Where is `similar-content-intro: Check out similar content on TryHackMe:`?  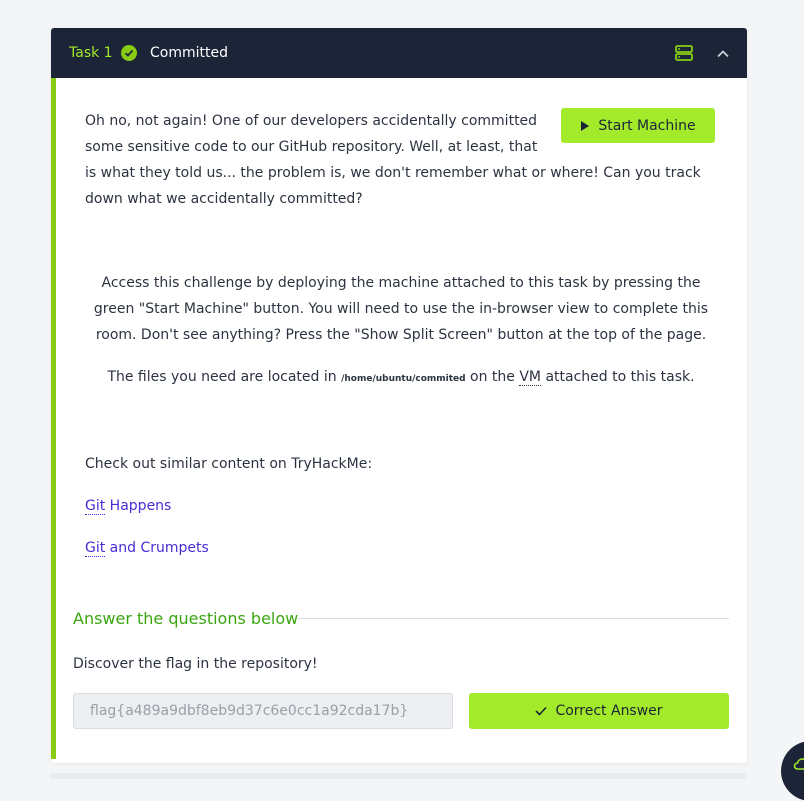
similar-content-intro: Check out similar content on TryHackMe: is located at coordinates (229, 464).